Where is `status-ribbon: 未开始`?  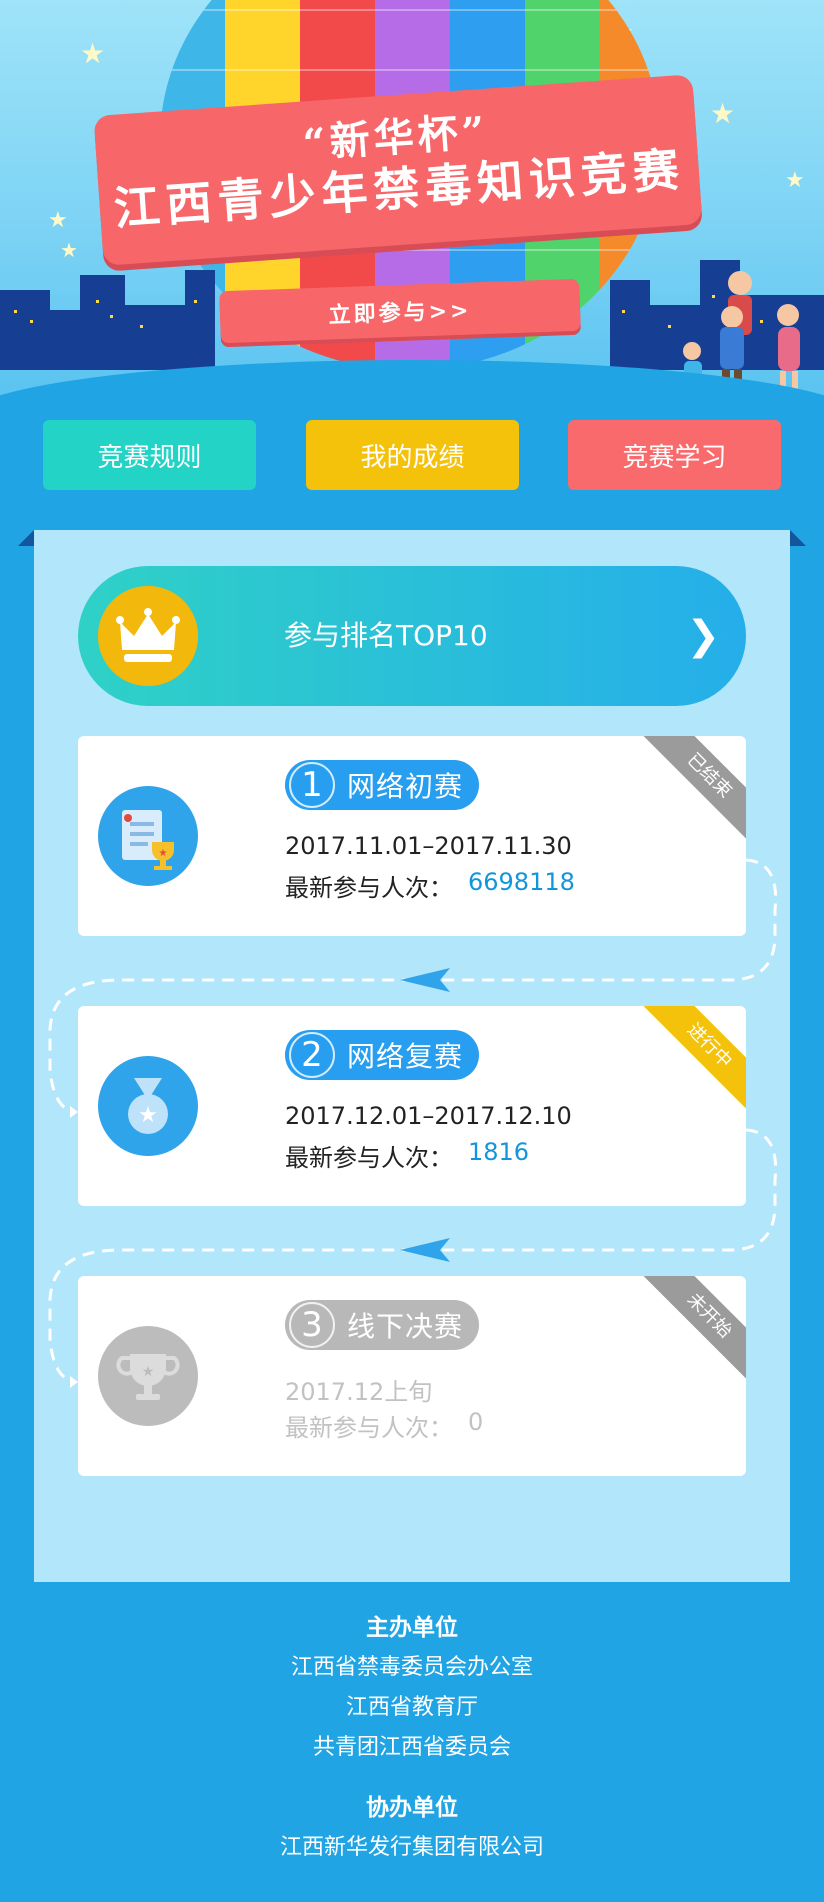 status-ribbon: 未开始 is located at coordinates (694, 1329).